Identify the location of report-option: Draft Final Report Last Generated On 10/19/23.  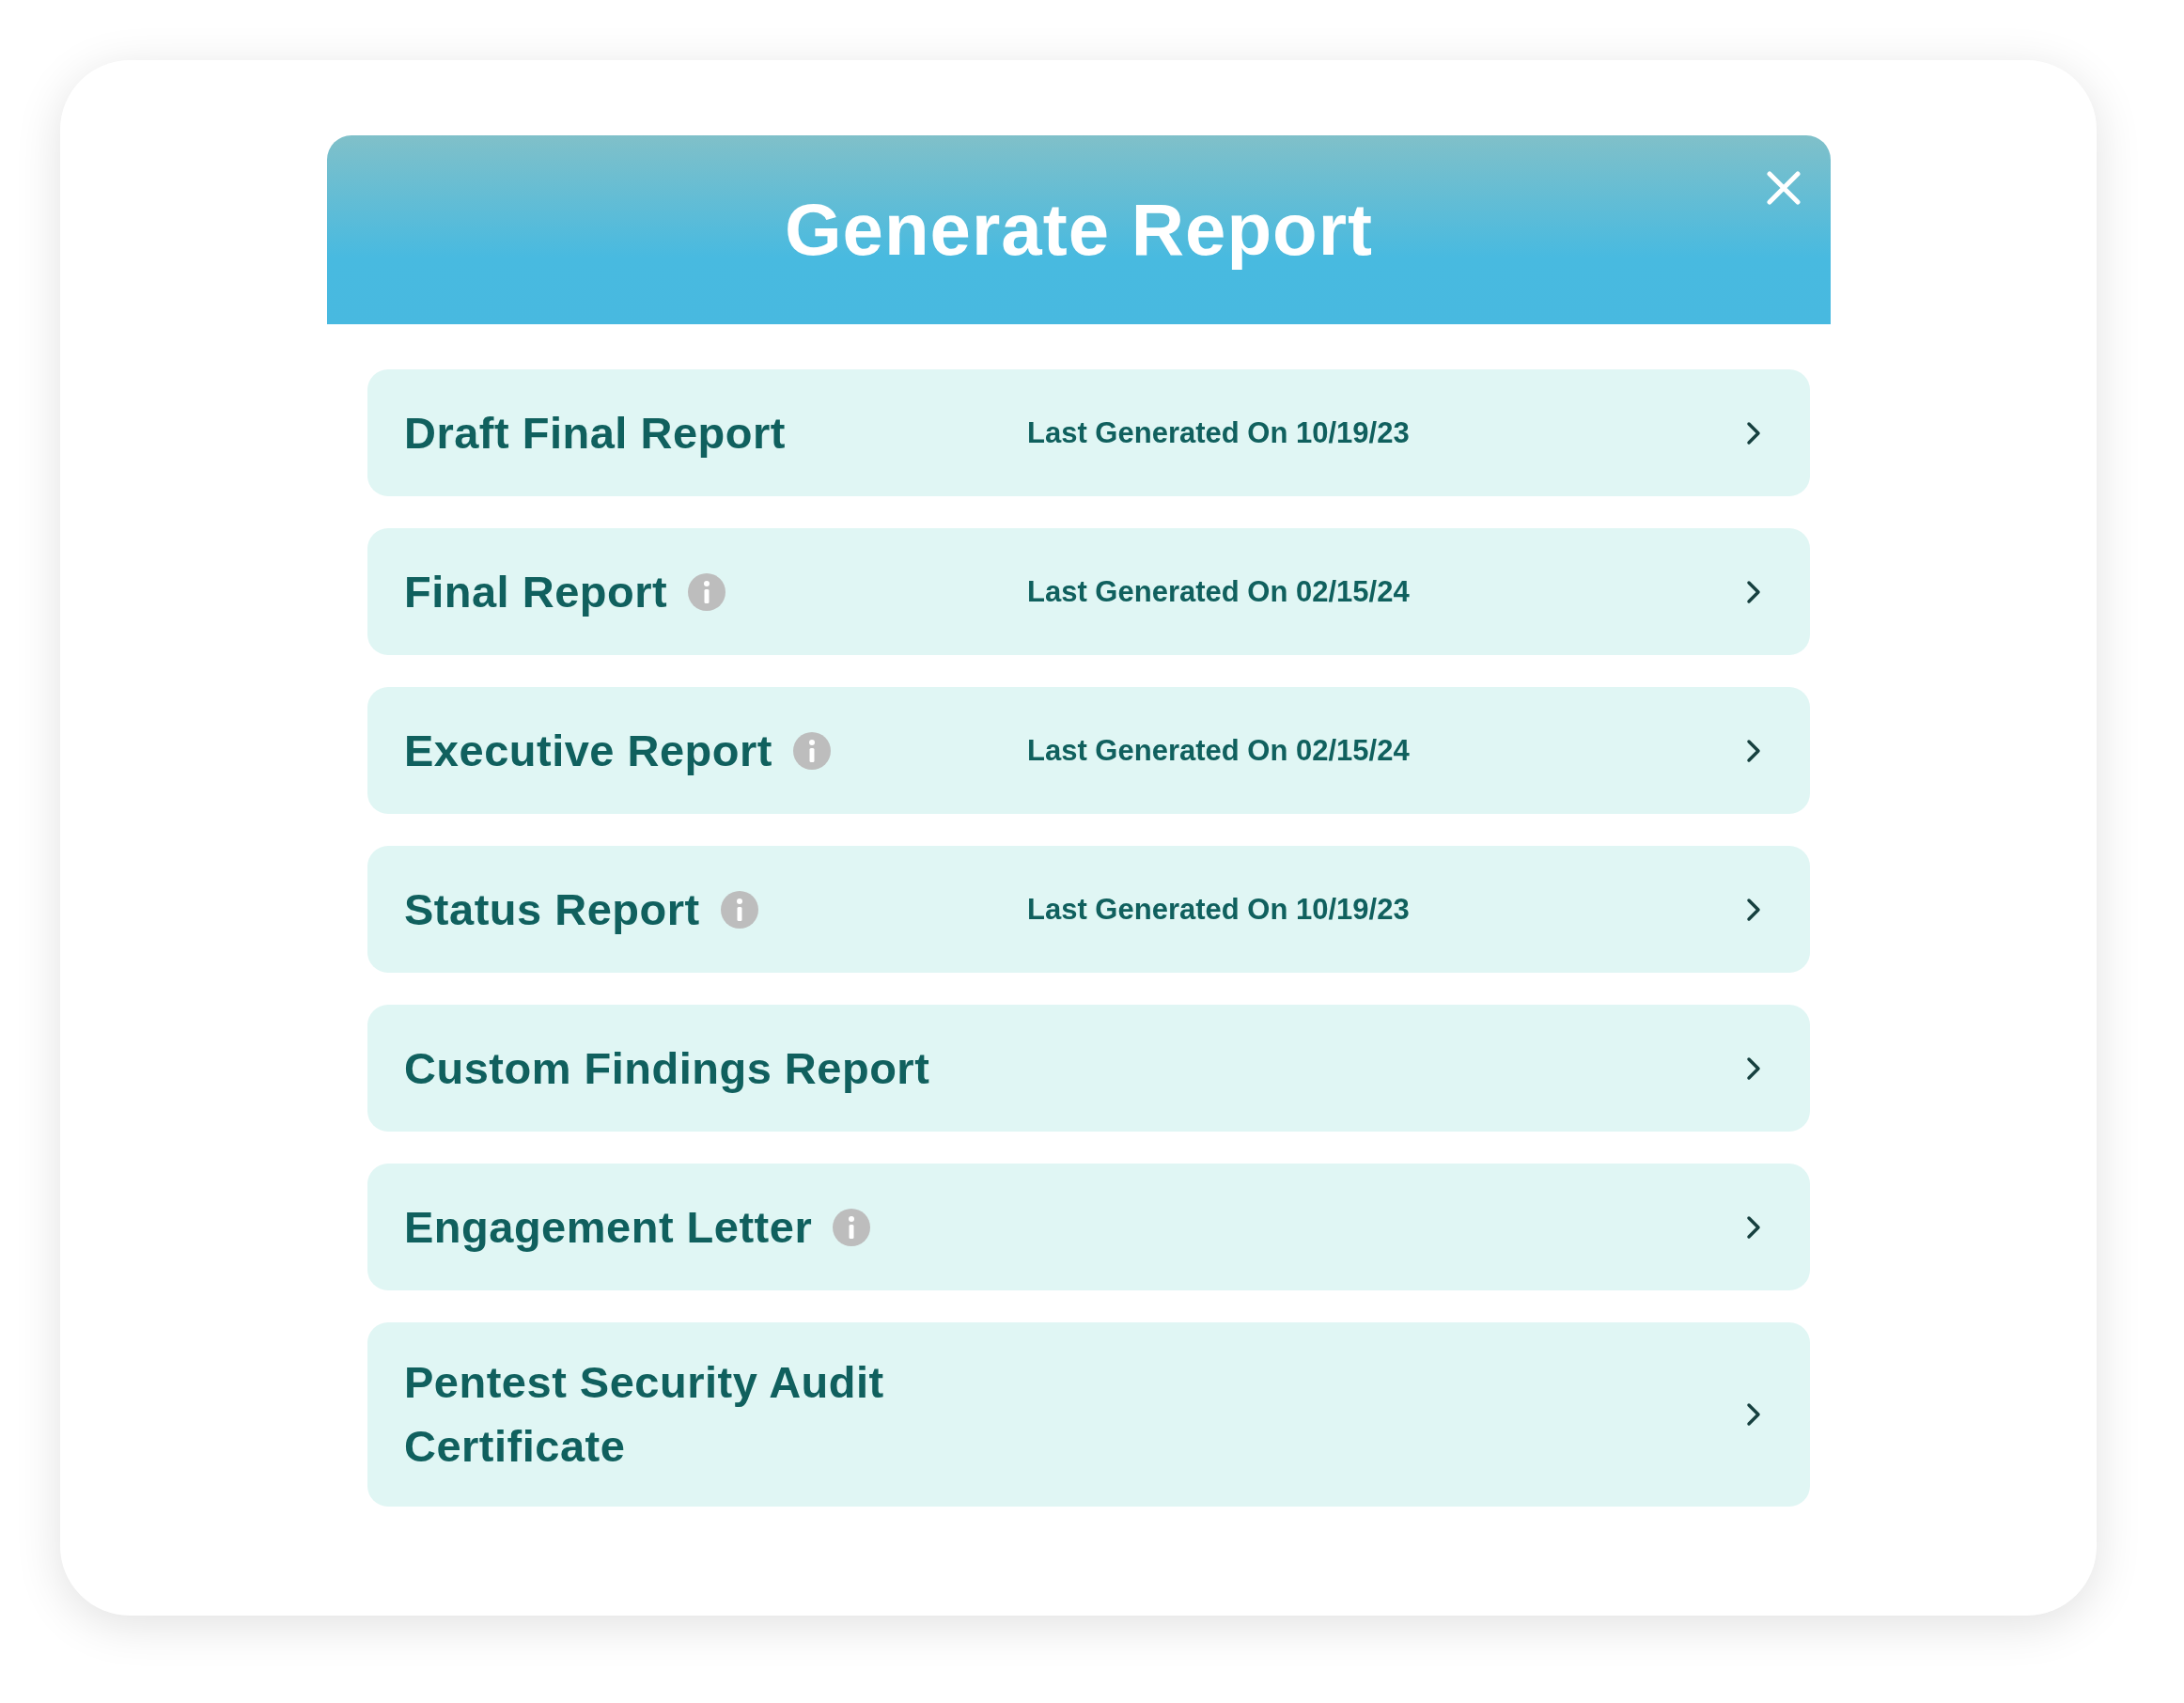
(1088, 433).